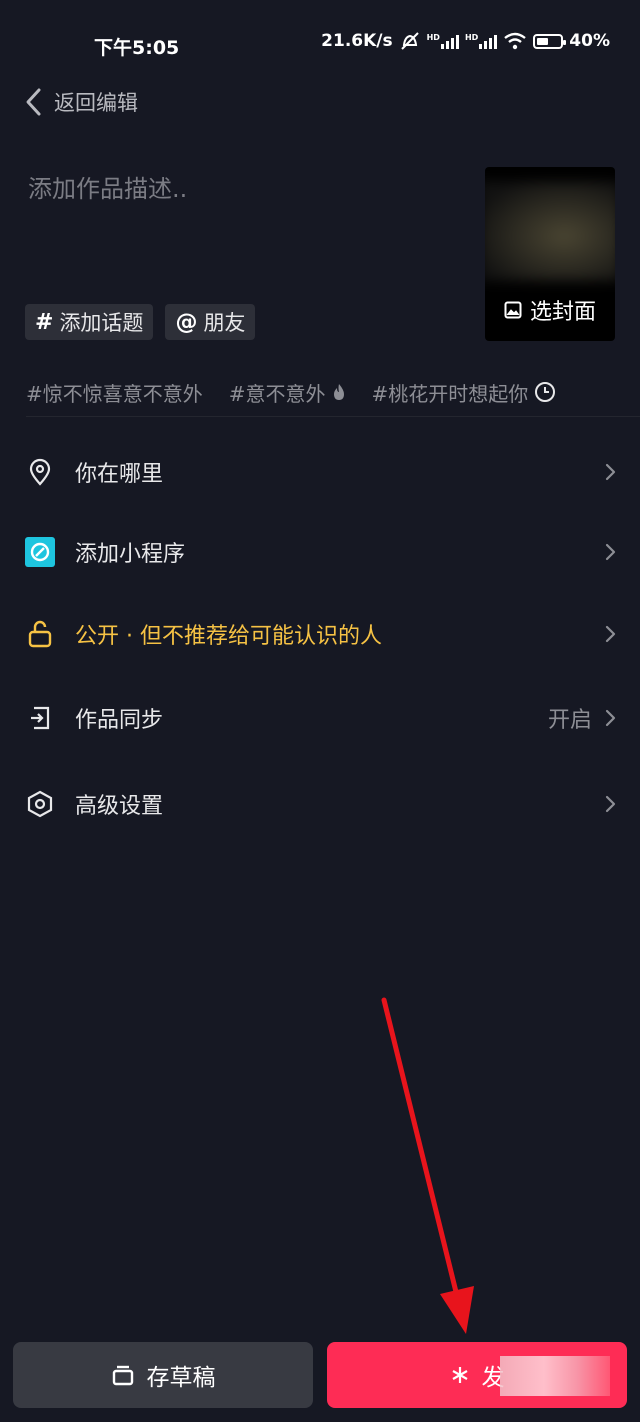  I want to click on advanced-settings-row: 高级设置, so click(320, 804).